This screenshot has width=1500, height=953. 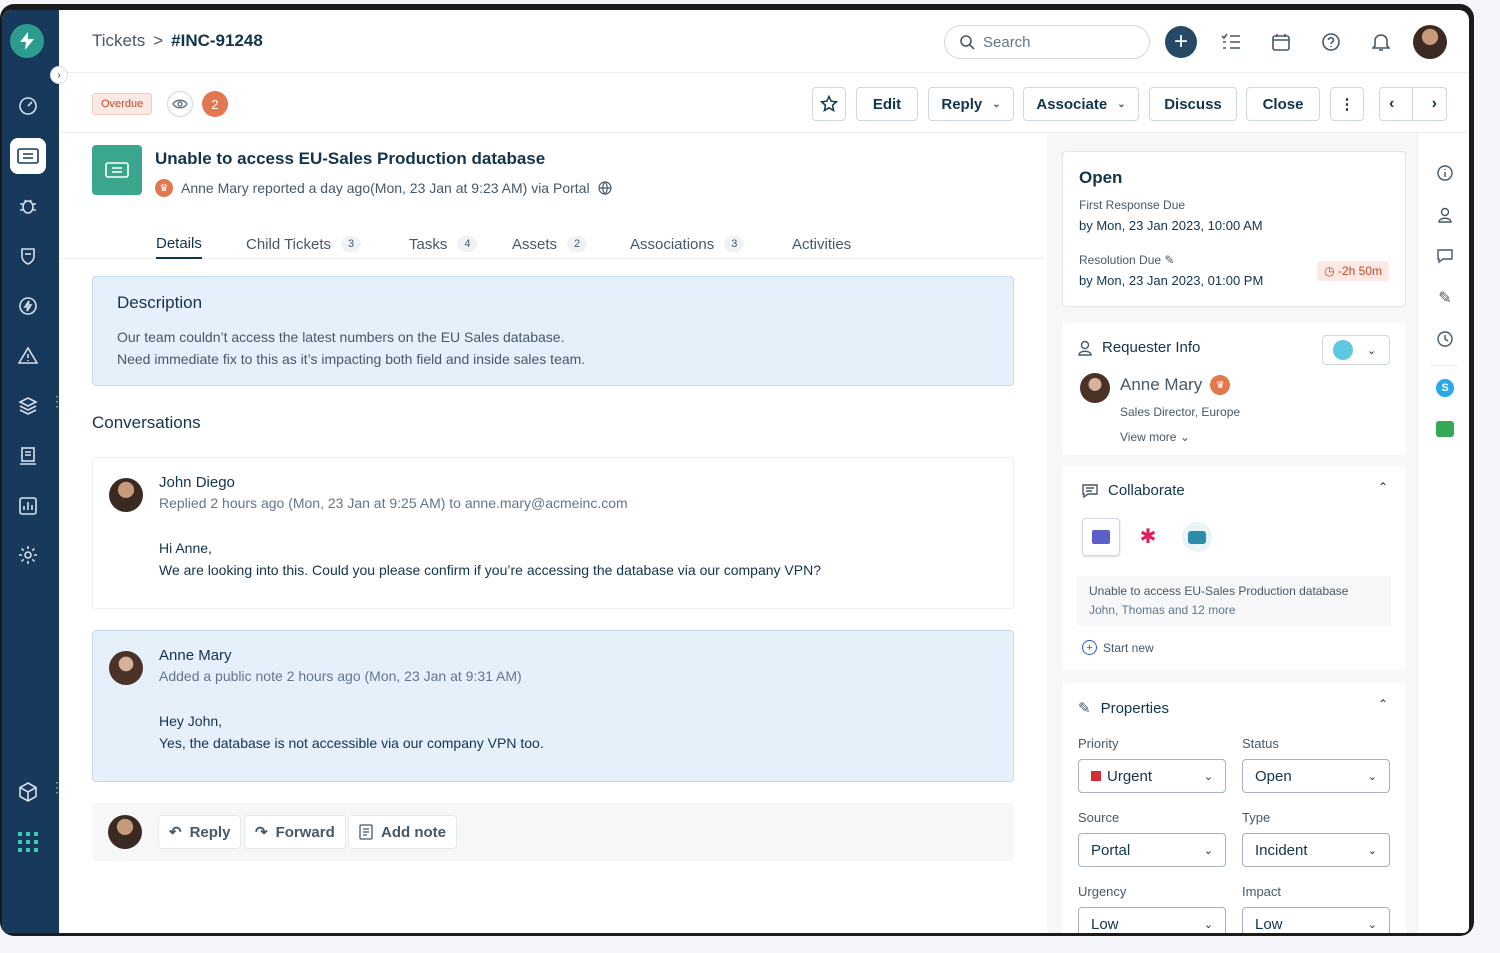 What do you see at coordinates (535, 244) in the screenshot?
I see `tab-label: Assets` at bounding box center [535, 244].